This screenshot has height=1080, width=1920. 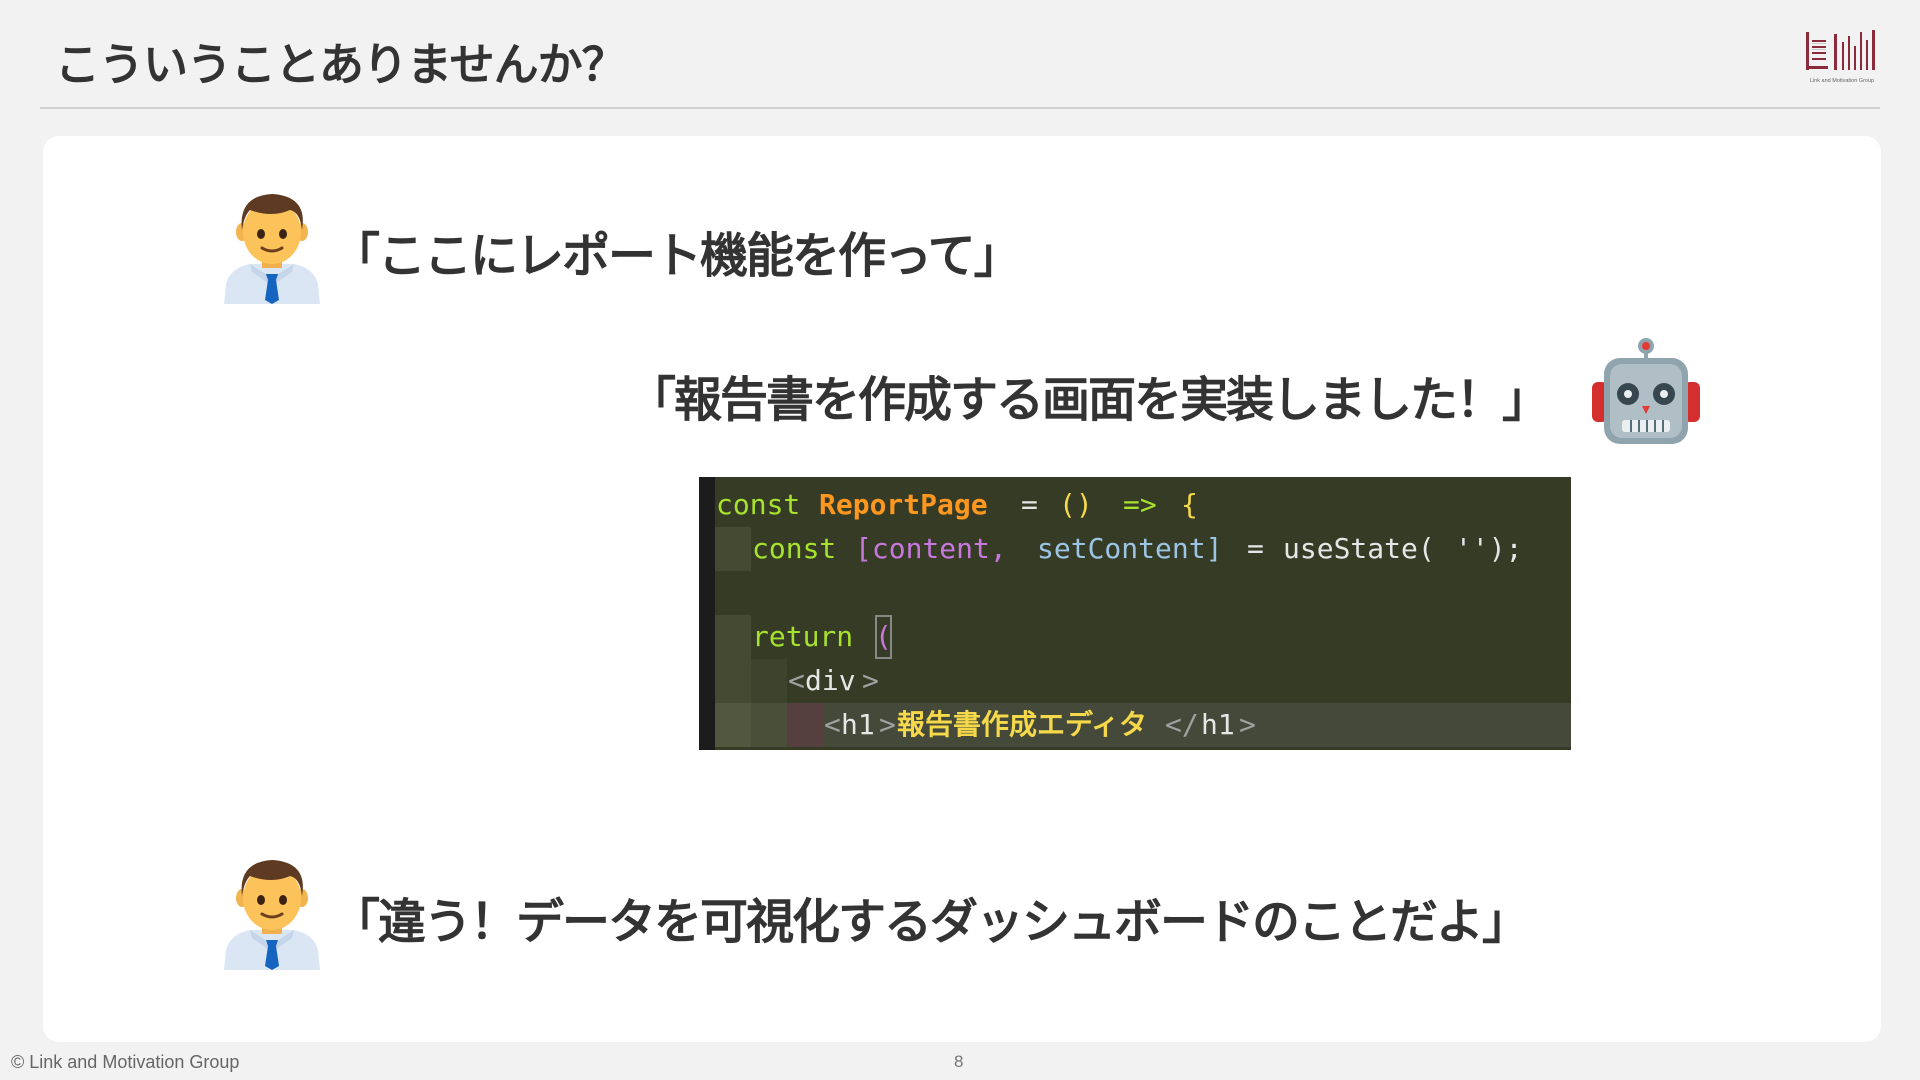 What do you see at coordinates (931, 922) in the screenshot?
I see `speech-user-correction: 「違う！データを可視化するダッシュボードのことだよ」` at bounding box center [931, 922].